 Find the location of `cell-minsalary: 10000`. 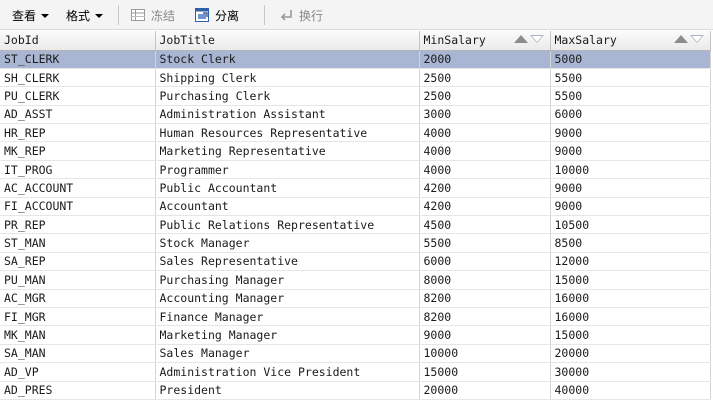

cell-minsalary: 10000 is located at coordinates (485, 354).